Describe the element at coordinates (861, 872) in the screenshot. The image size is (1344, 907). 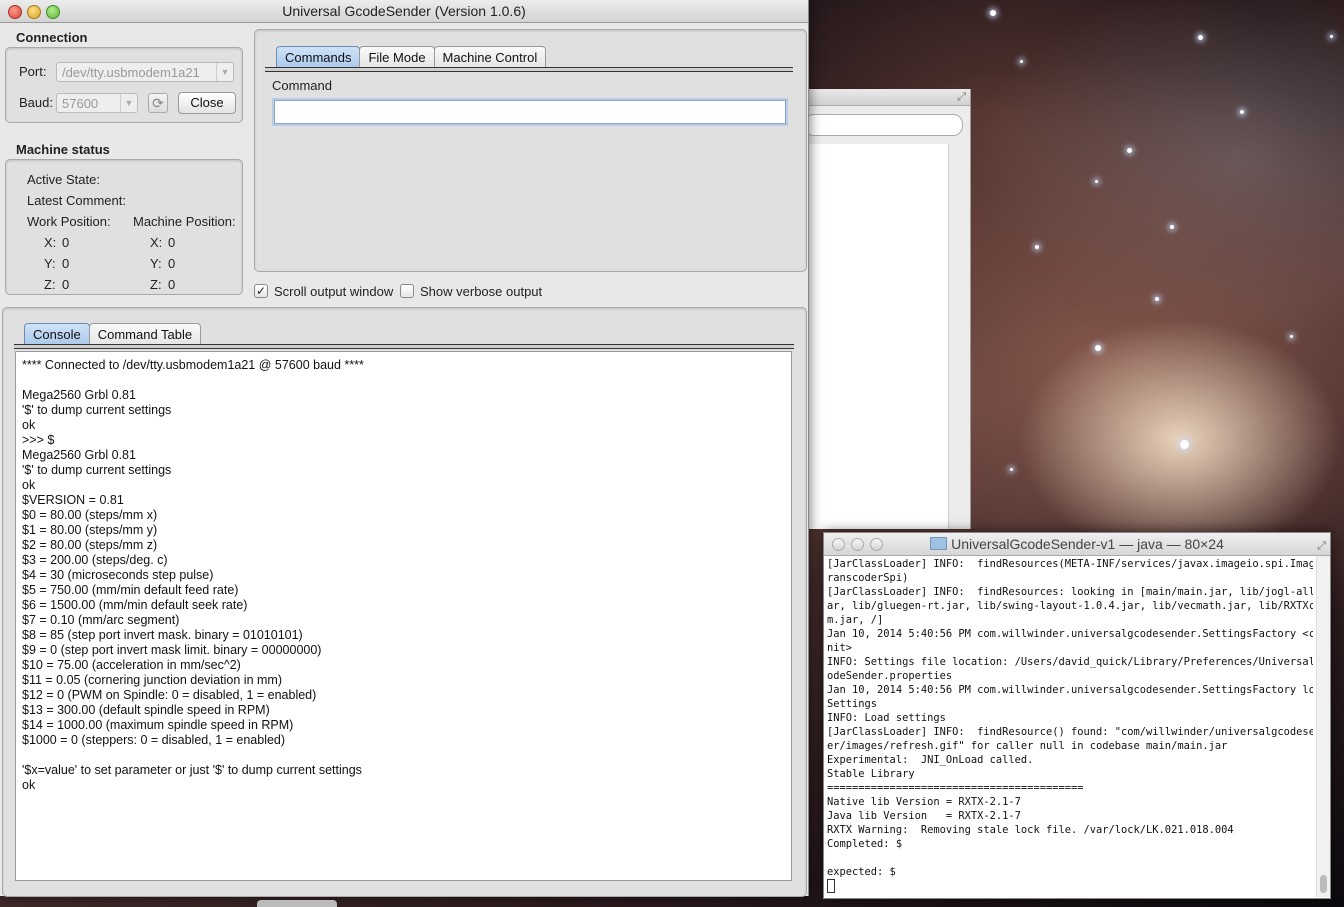
I see `terminal-line: expected: $` at that location.